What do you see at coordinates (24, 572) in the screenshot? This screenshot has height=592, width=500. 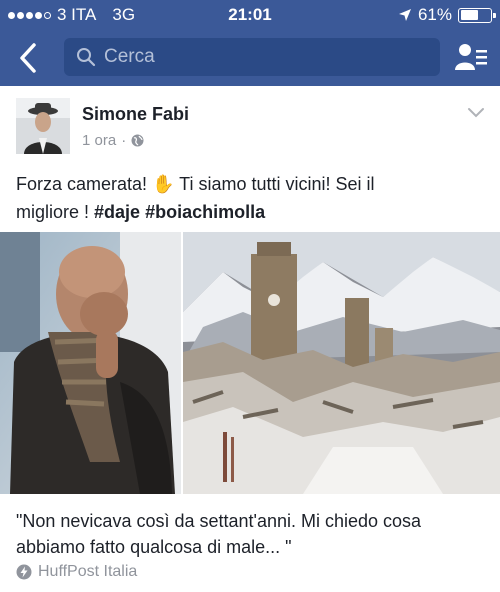 I see `lightning-bolt-icon` at bounding box center [24, 572].